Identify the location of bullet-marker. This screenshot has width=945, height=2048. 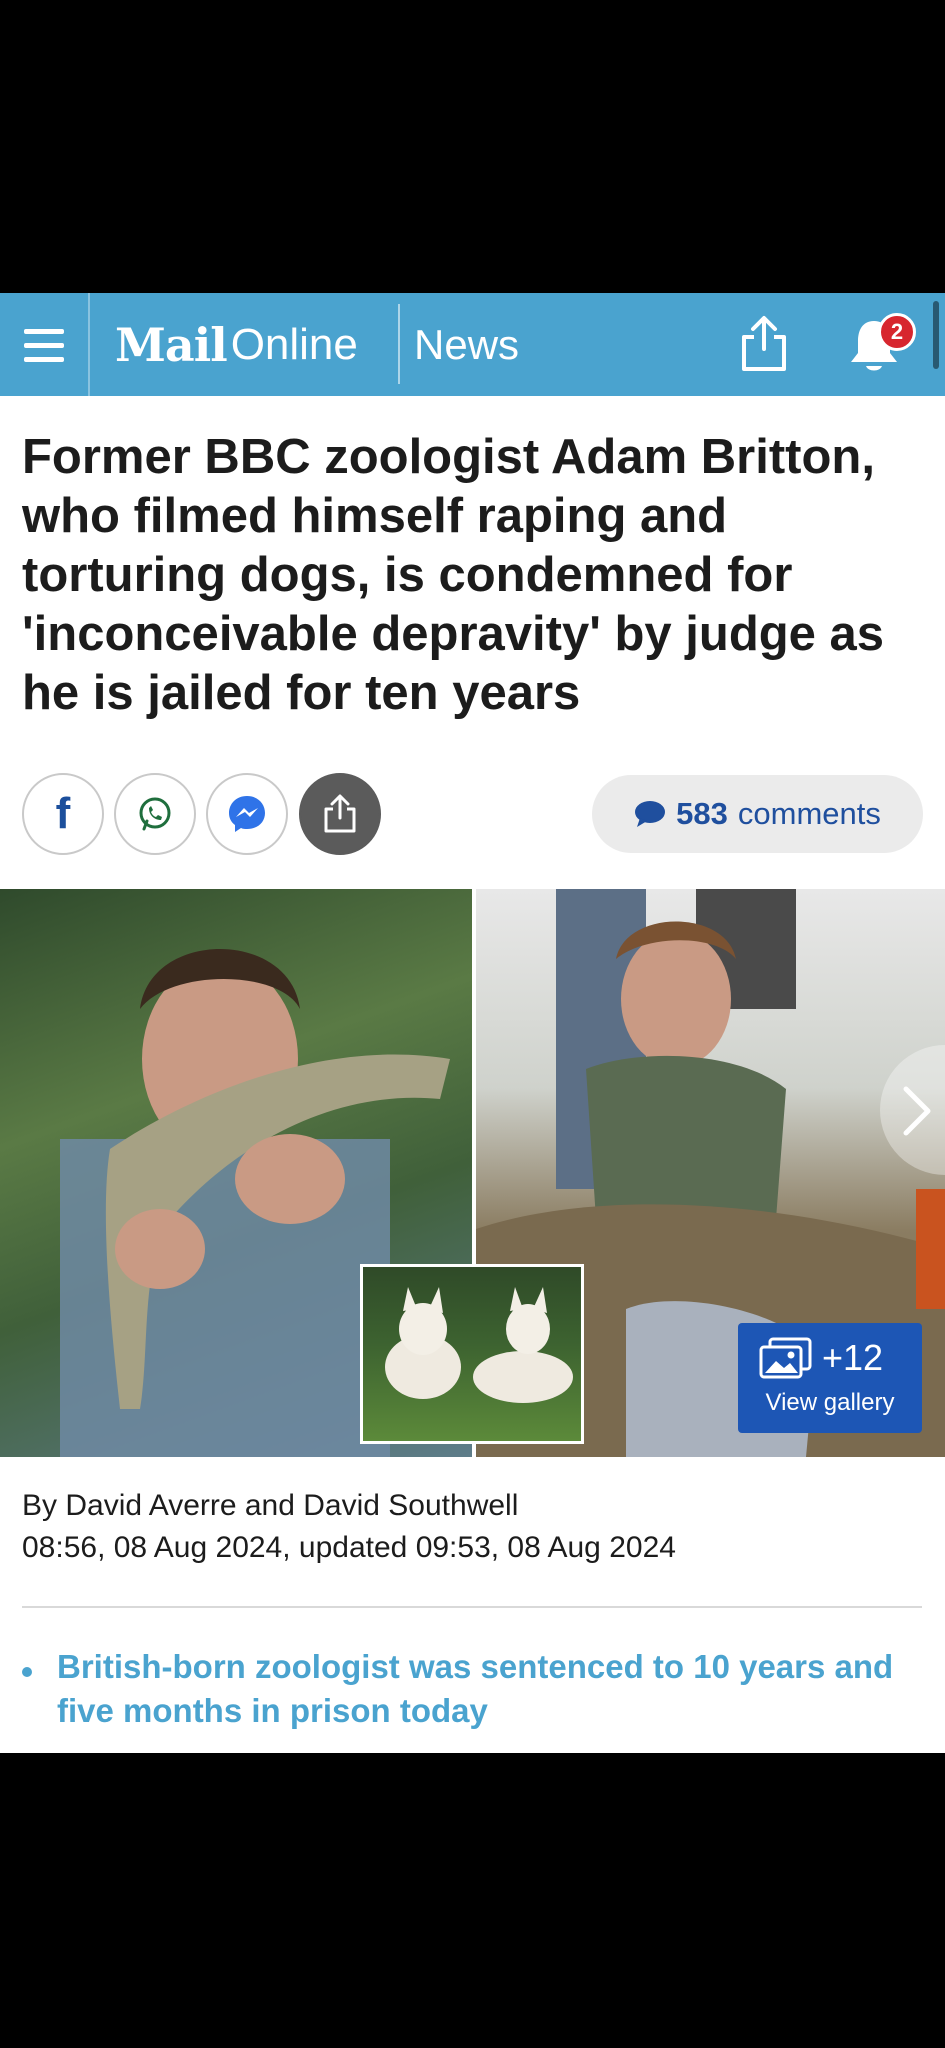
(27, 1672).